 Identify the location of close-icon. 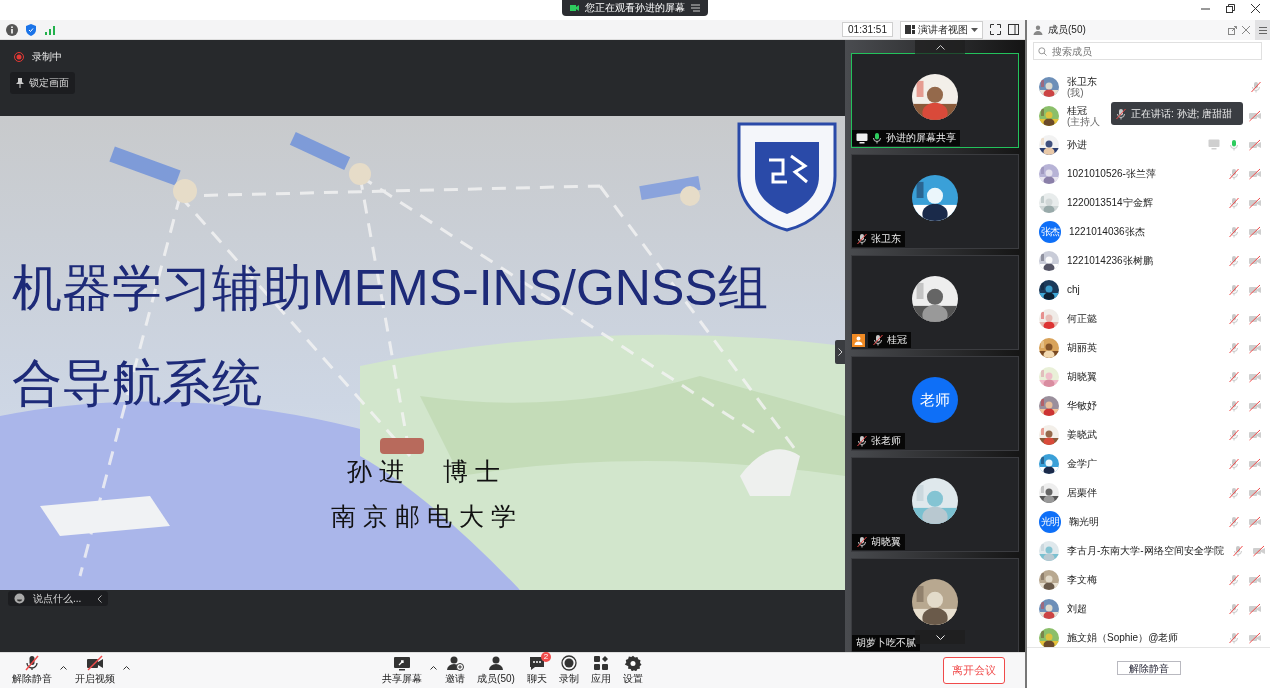
(1255, 8).